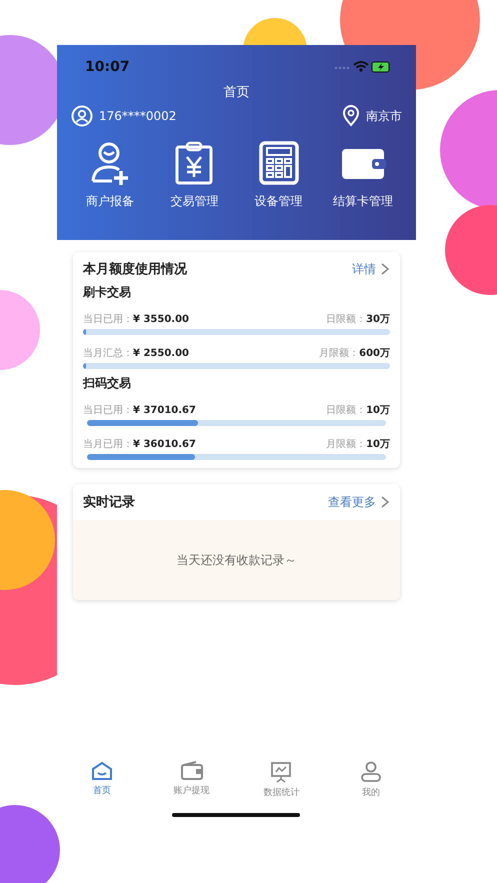 This screenshot has height=883, width=497. What do you see at coordinates (139, 444) in the screenshot?
I see `used-amount: 当月已用：¥ 36010.67` at bounding box center [139, 444].